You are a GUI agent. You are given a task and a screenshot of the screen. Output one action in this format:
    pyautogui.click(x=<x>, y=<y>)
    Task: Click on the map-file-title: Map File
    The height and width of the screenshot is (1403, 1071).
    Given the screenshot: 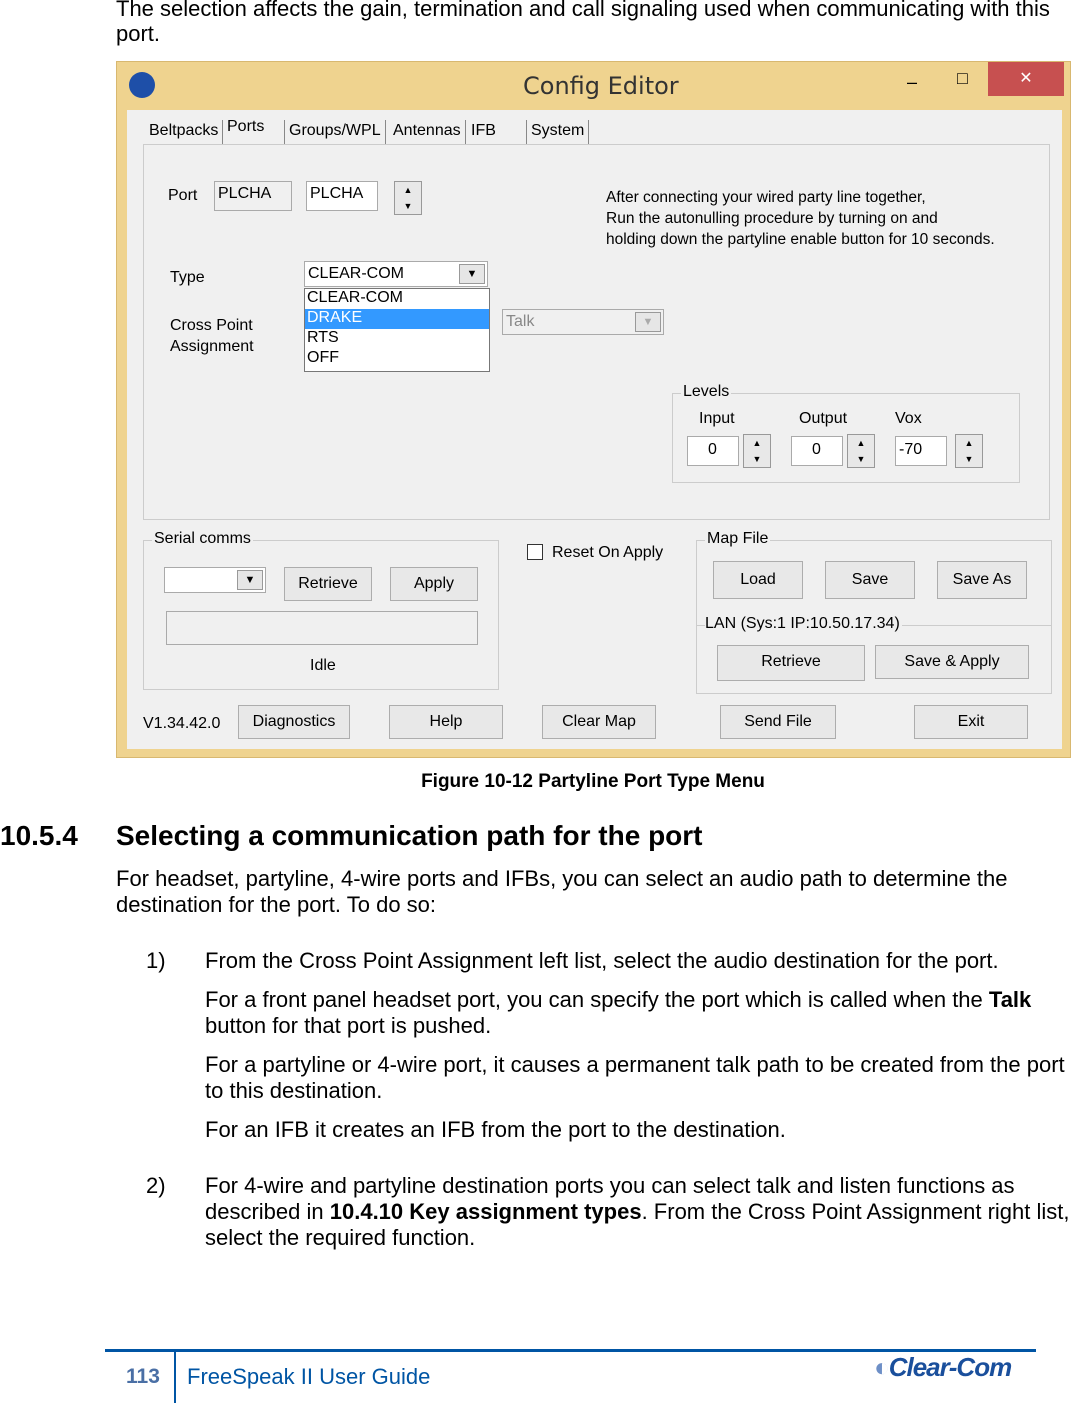 What is the action you would take?
    pyautogui.click(x=738, y=539)
    